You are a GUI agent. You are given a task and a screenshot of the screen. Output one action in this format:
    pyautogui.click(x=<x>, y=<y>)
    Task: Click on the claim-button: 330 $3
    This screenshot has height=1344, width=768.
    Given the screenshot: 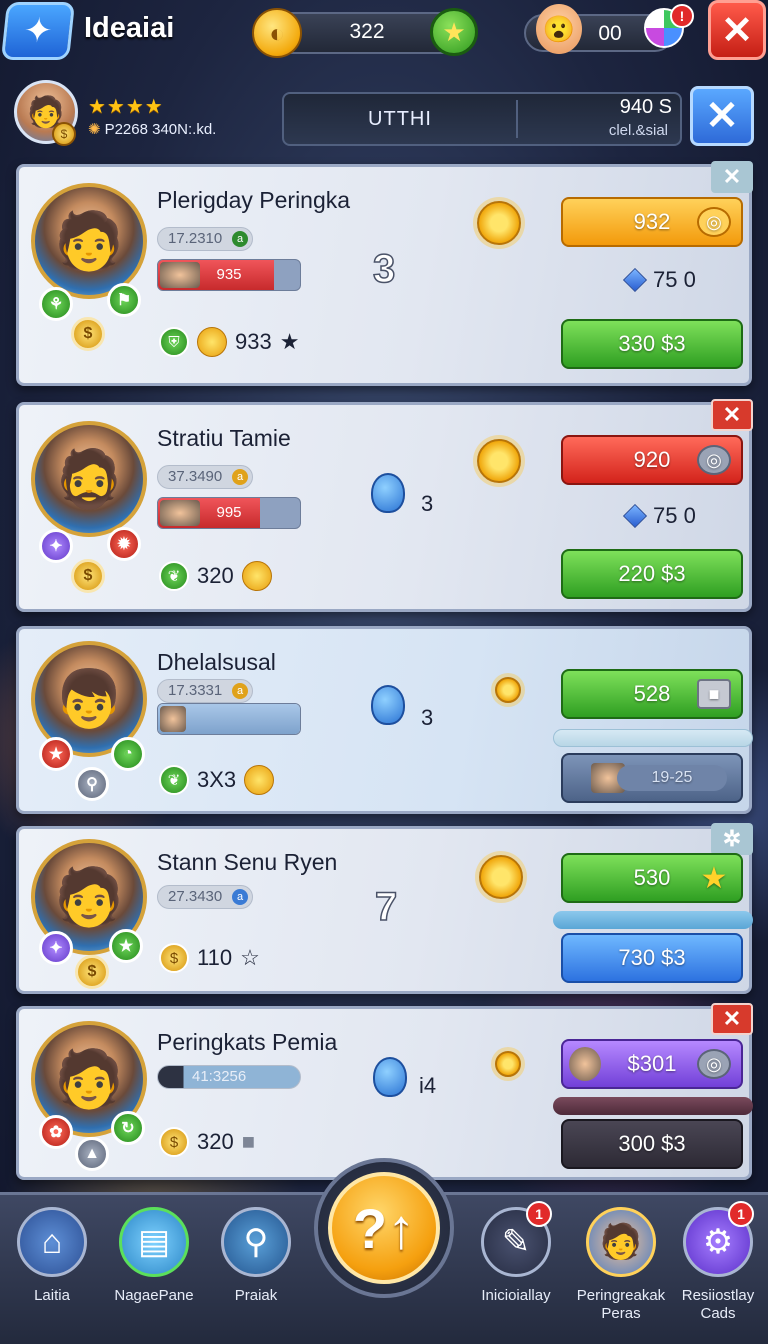 What is the action you would take?
    pyautogui.click(x=652, y=344)
    